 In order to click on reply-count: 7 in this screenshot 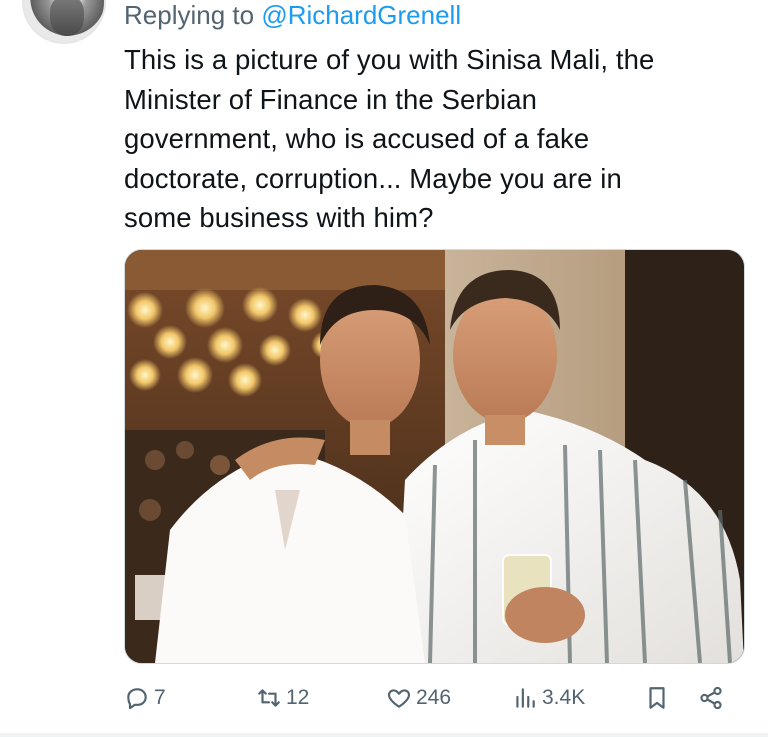, I will do `click(160, 697)`.